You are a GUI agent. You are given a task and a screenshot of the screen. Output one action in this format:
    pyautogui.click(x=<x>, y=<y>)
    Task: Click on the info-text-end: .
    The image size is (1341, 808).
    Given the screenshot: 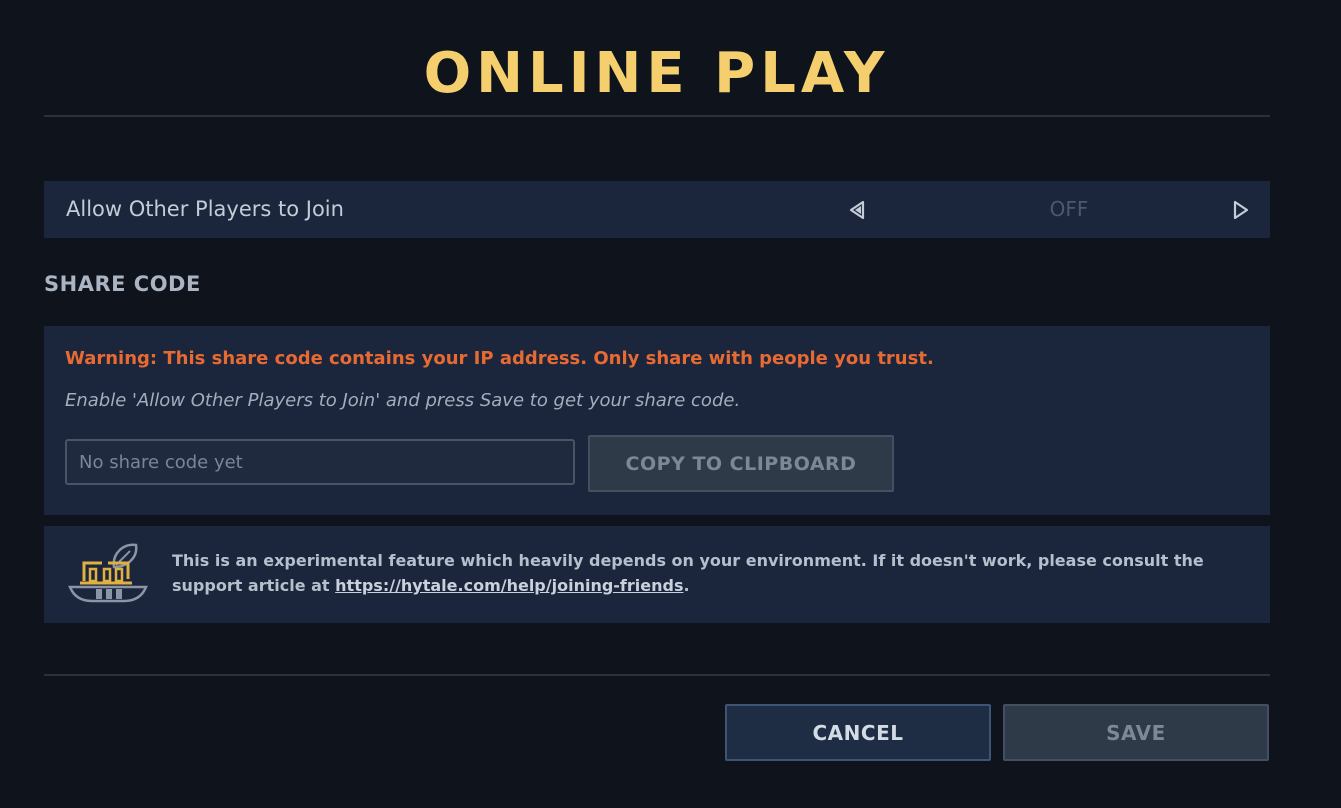 What is the action you would take?
    pyautogui.click(x=686, y=585)
    